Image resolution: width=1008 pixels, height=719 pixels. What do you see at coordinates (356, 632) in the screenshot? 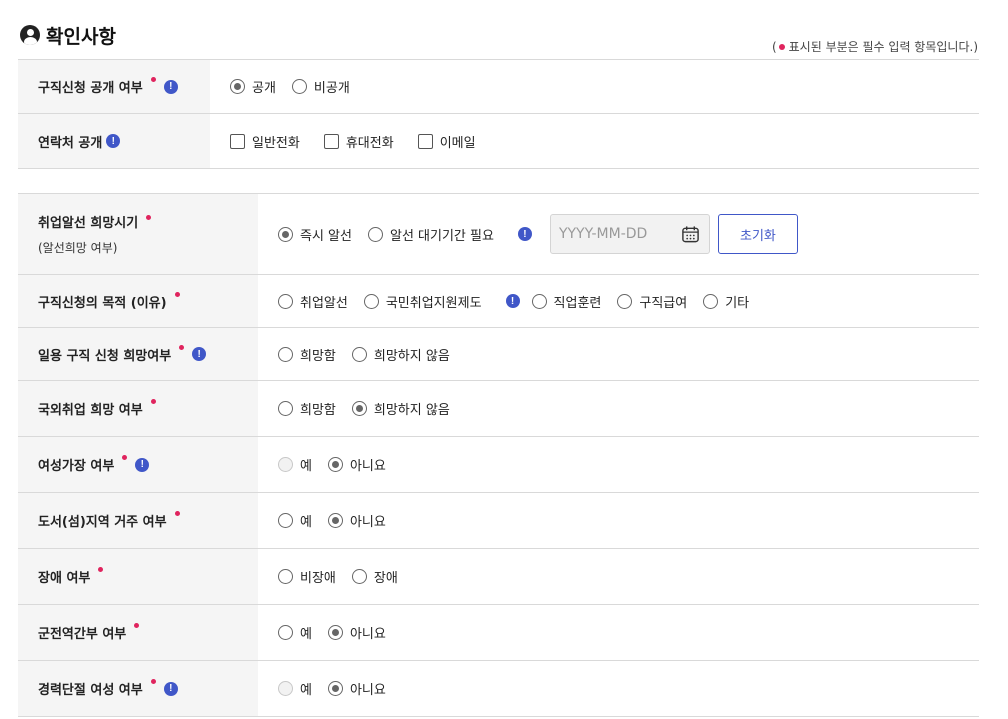
I see `radio-military-no: 아니요` at bounding box center [356, 632].